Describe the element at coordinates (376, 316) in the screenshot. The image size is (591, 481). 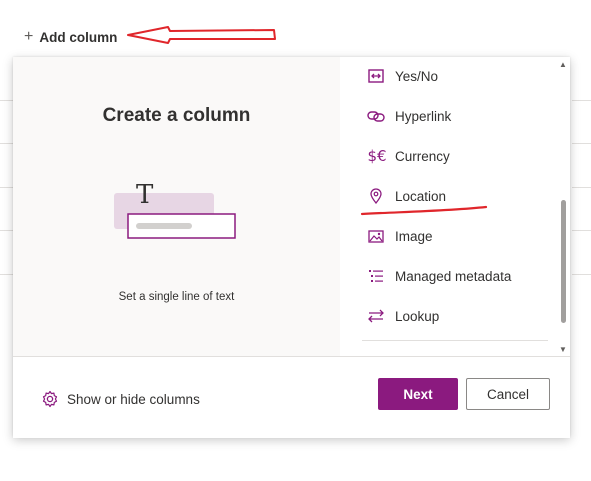
I see `lookup-icon` at that location.